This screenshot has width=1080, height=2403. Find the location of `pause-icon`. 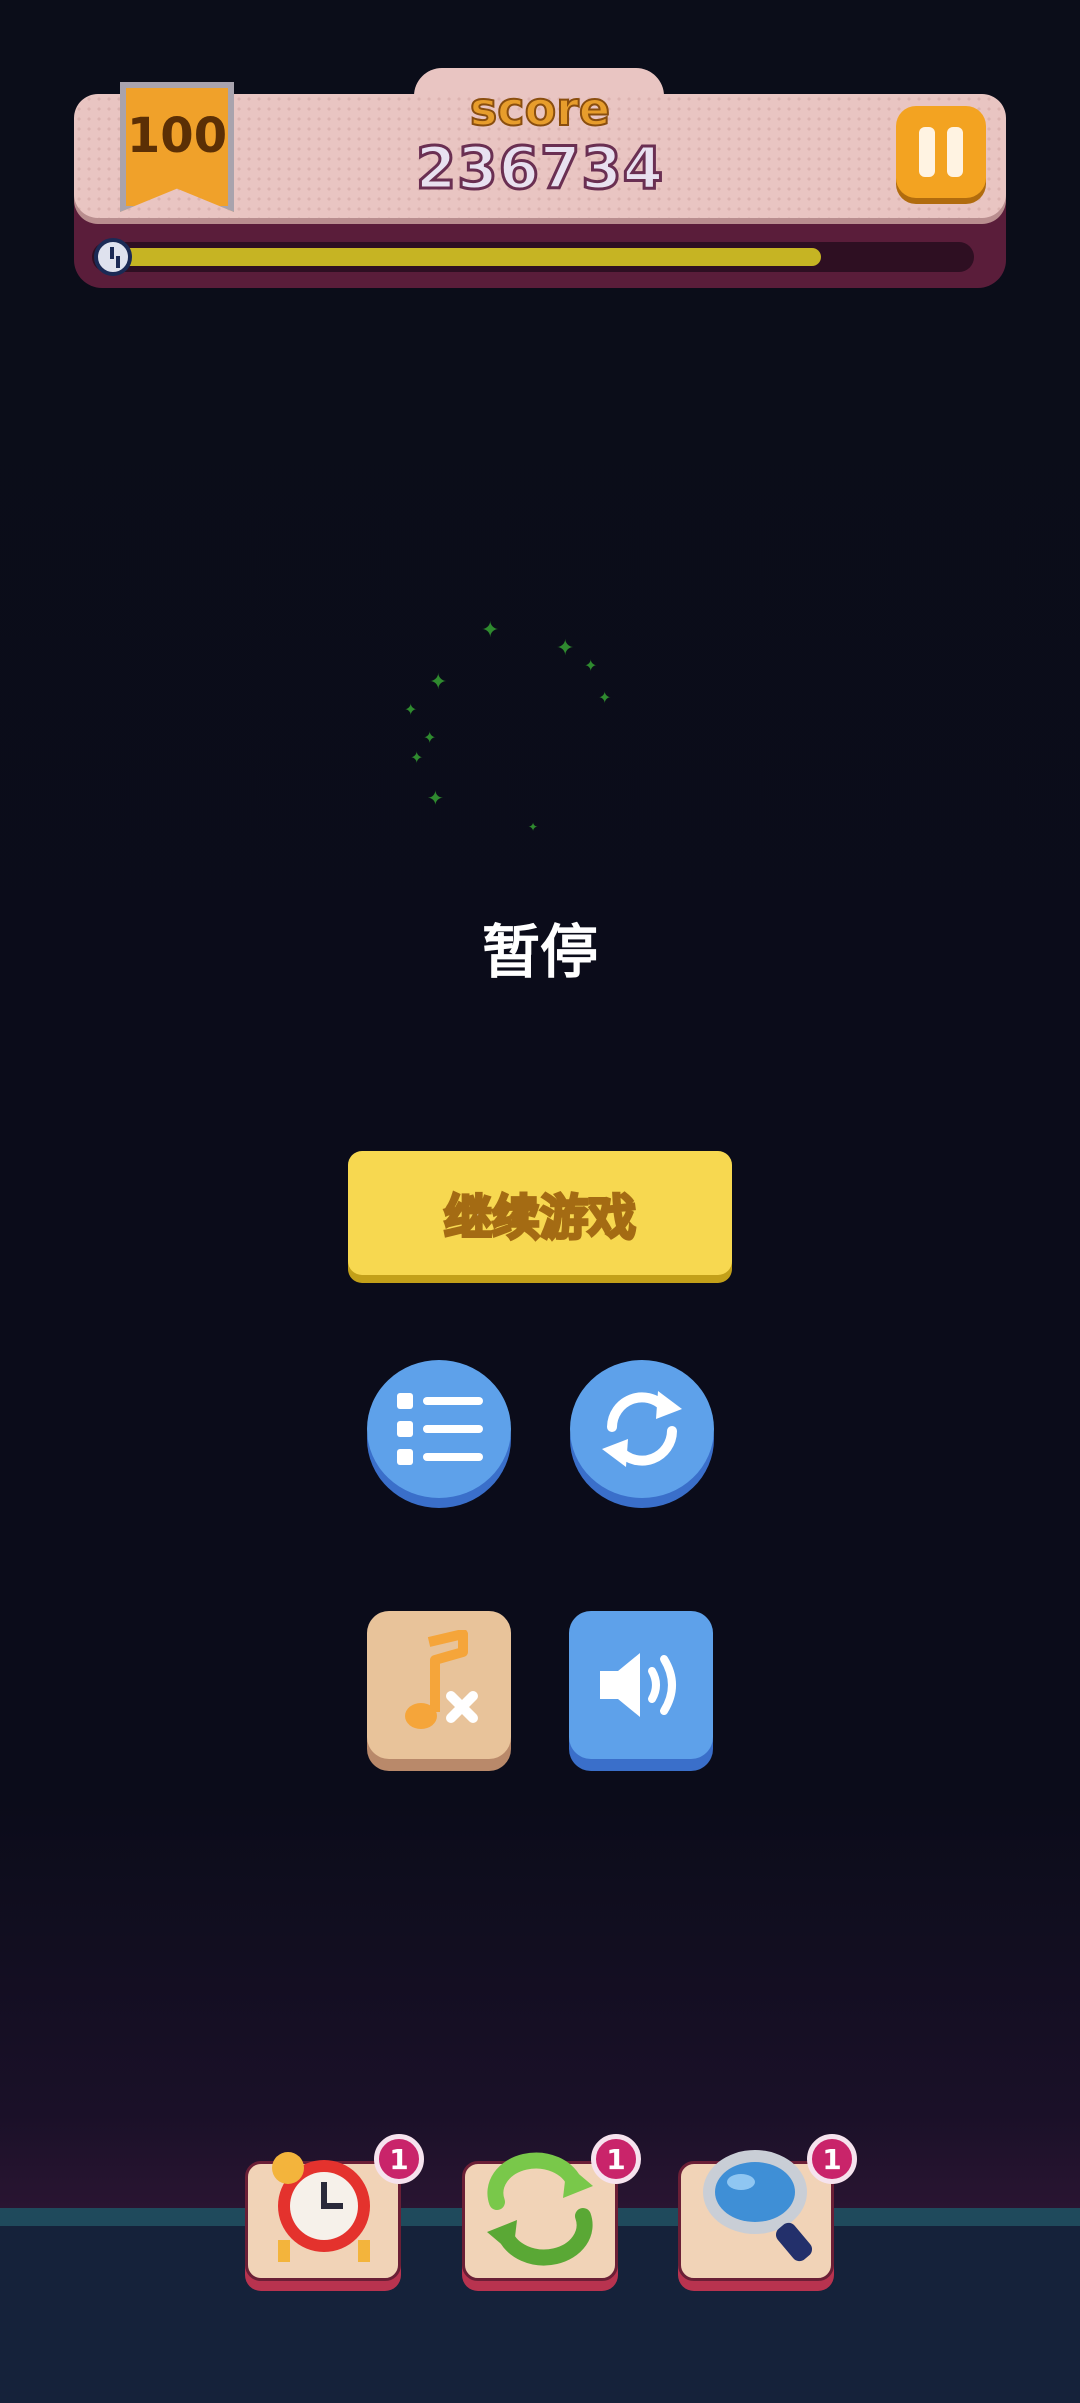

pause-icon is located at coordinates (927, 152).